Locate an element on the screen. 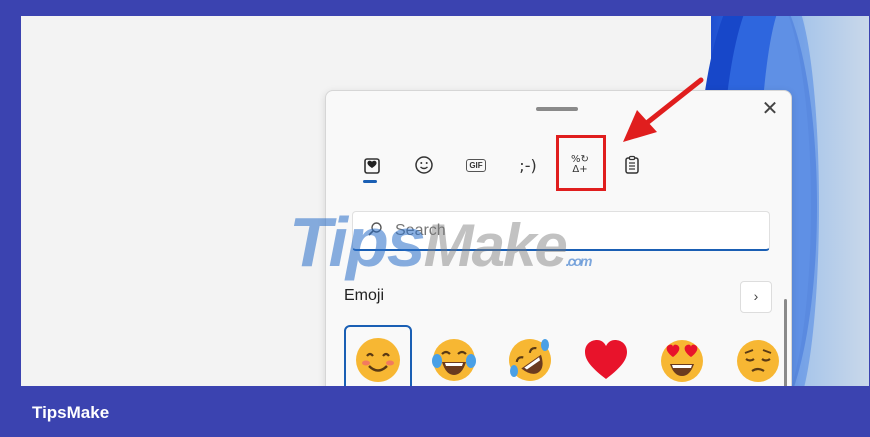  close-button: ✕ is located at coordinates (770, 109).